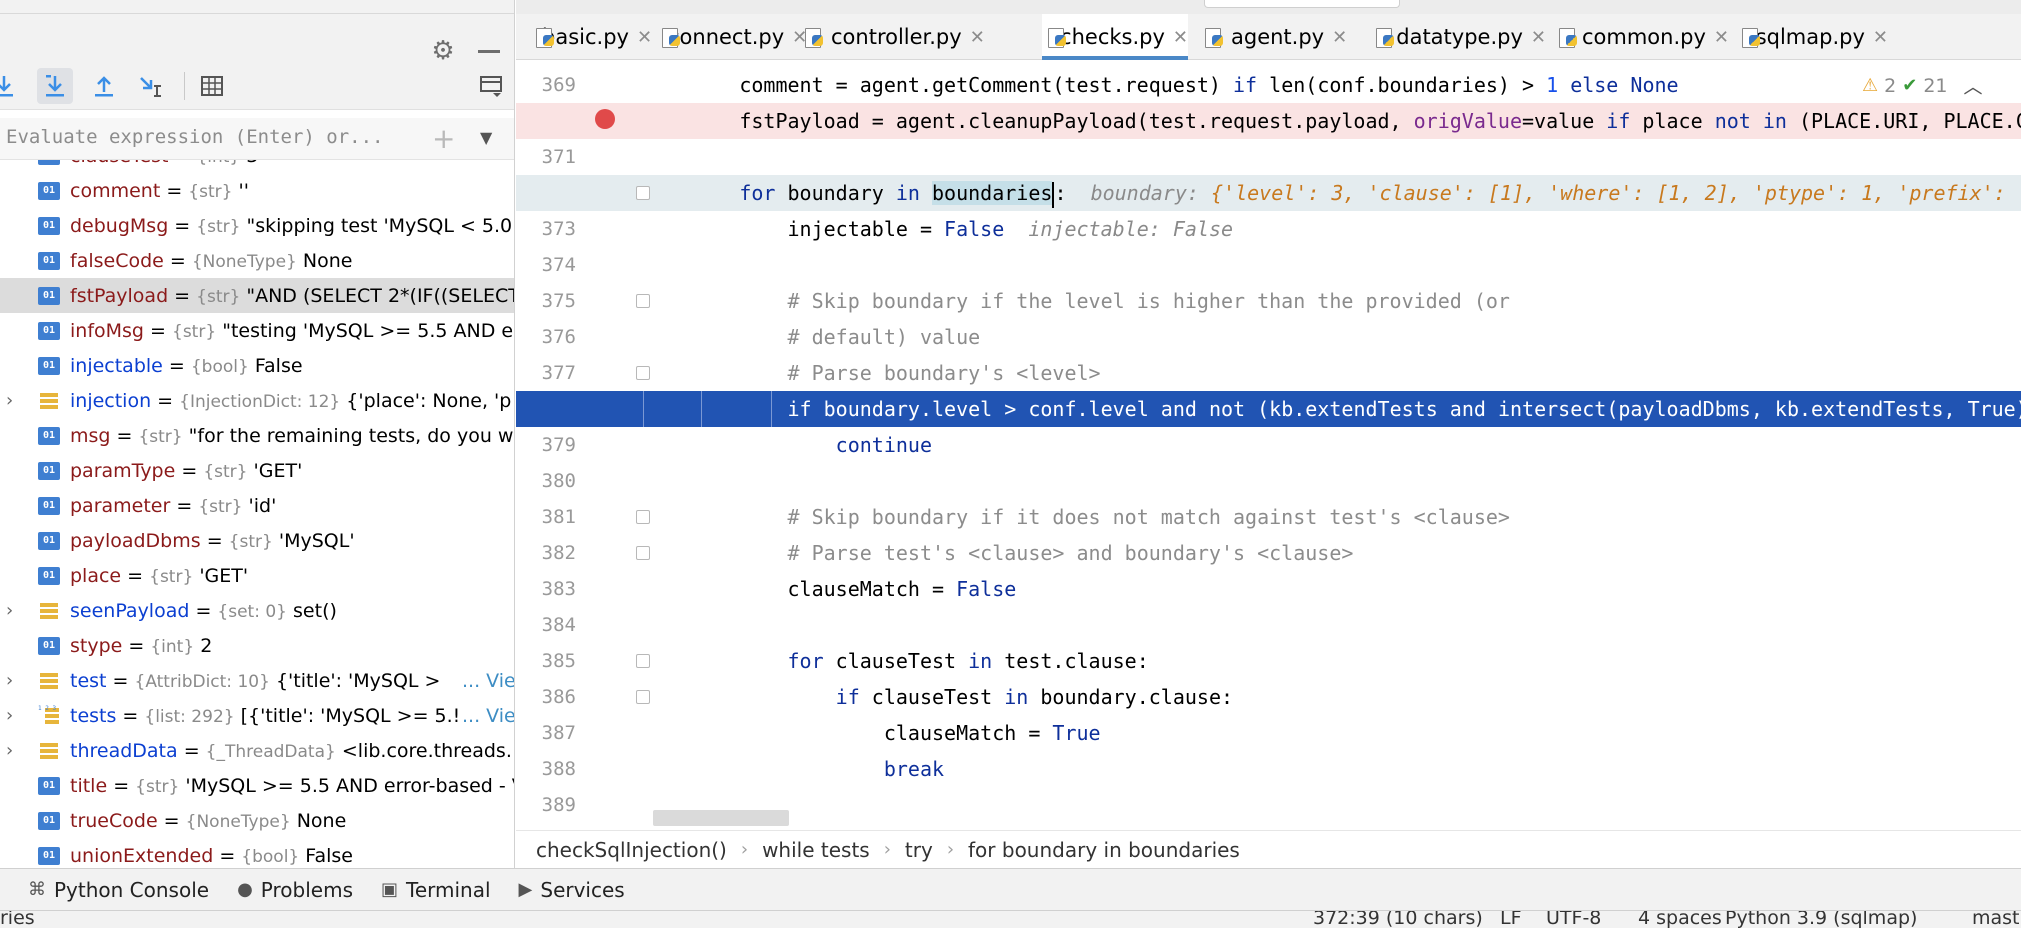  I want to click on layout-icon, so click(492, 86).